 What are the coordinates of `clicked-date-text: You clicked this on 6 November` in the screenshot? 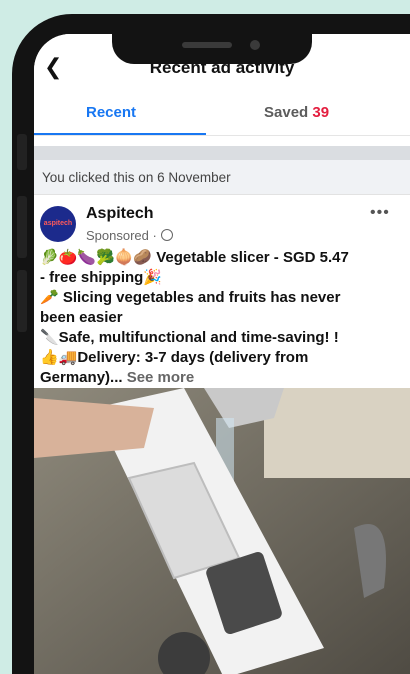 It's located at (136, 177).